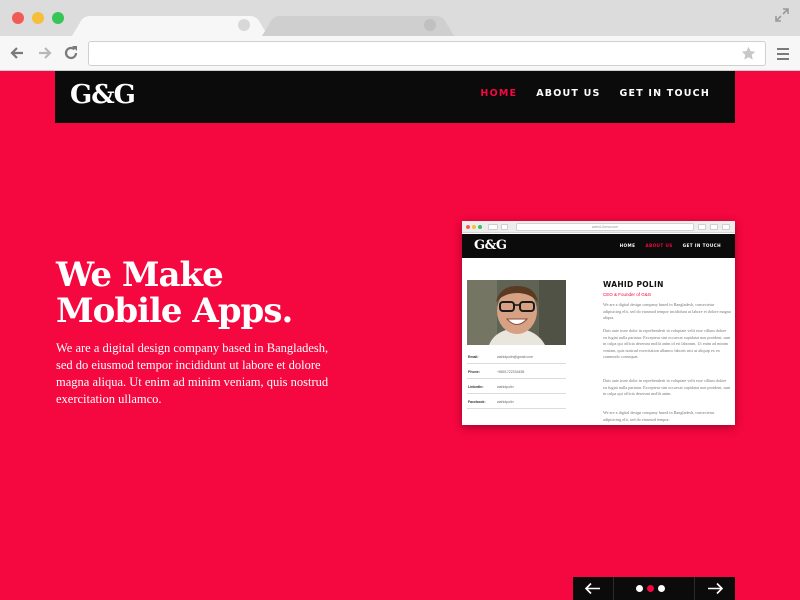  I want to click on hero-title-line-2: Mobile Apps., so click(174, 311).